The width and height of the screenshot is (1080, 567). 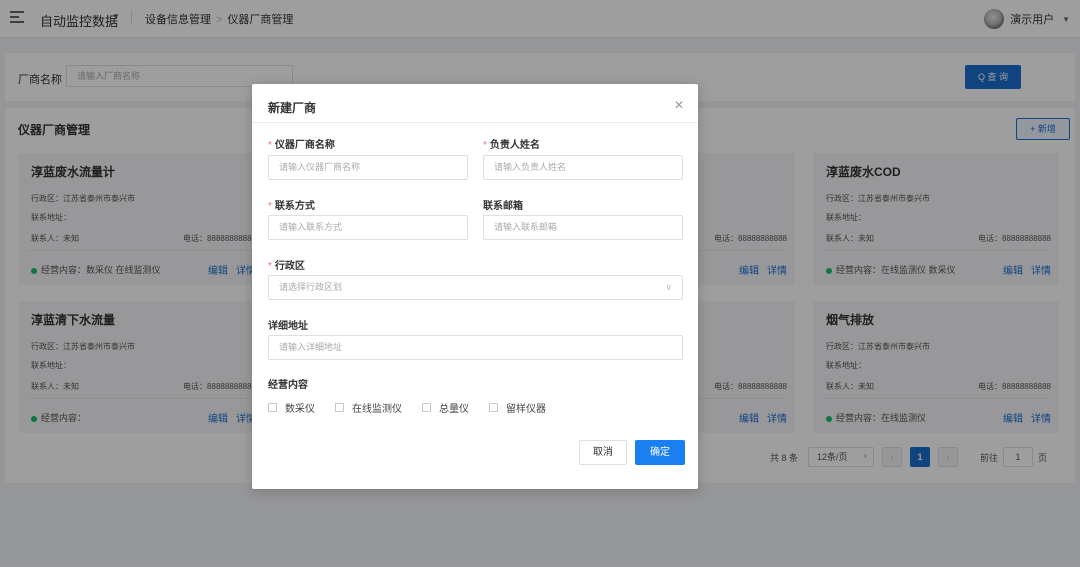 I want to click on contact-label-text: 联系方式, so click(x=294, y=206).